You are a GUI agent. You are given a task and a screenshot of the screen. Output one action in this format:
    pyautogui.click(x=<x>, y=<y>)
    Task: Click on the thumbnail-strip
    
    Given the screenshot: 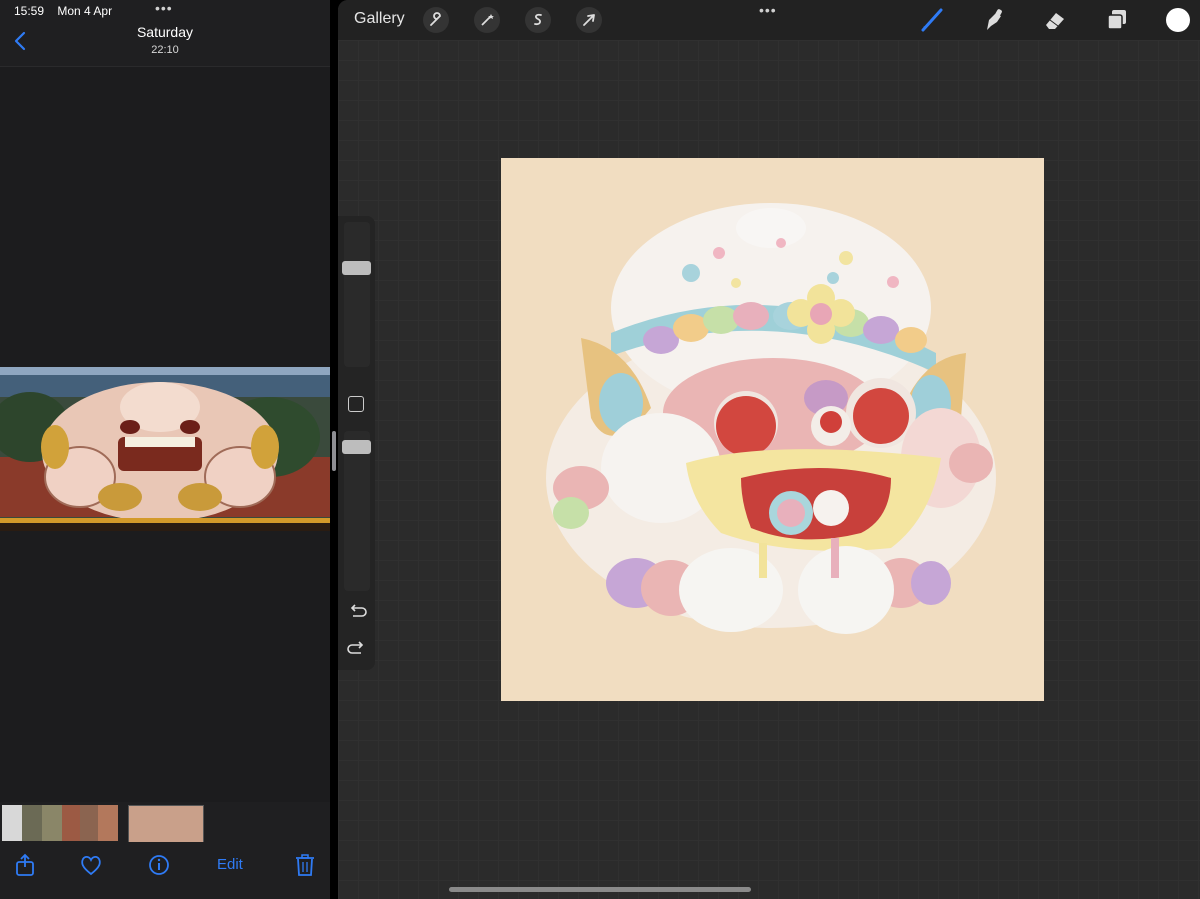 What is the action you would take?
    pyautogui.click(x=165, y=822)
    